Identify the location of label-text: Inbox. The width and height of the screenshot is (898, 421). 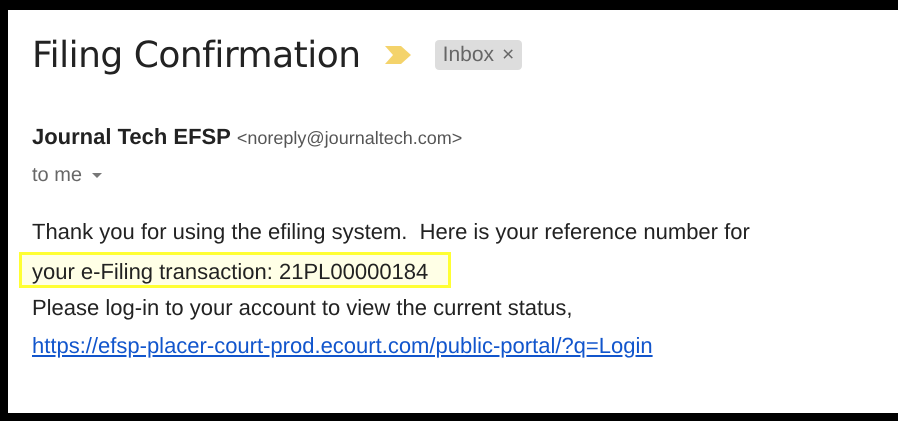
(468, 55).